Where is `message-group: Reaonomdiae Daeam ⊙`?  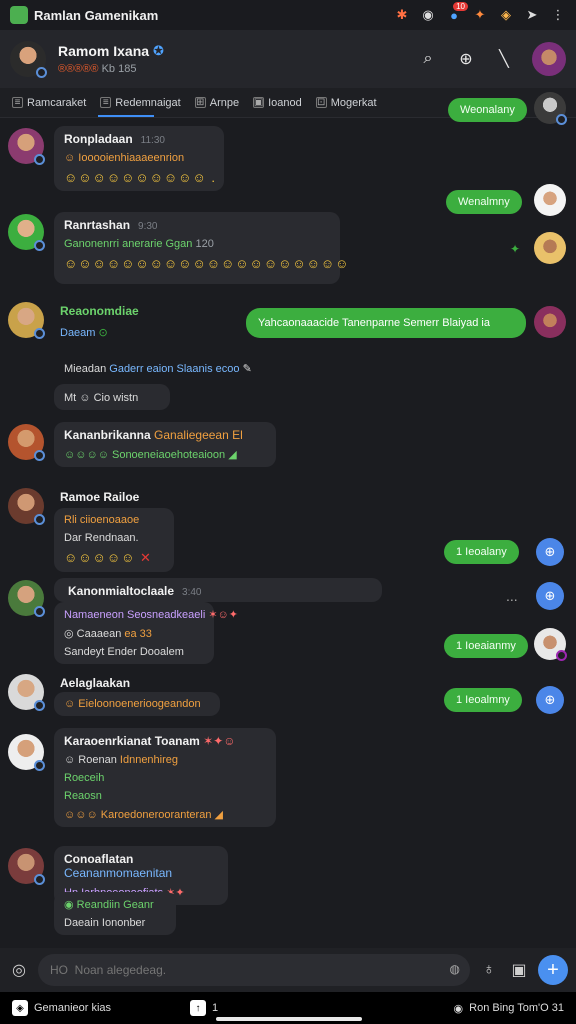
message-group: Reaonomdiae Daeam ⊙ is located at coordinates (150, 321).